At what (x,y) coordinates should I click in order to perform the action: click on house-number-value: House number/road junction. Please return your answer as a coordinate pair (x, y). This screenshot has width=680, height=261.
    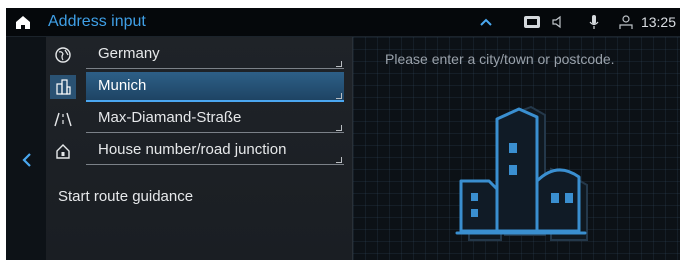
    Looking at the image, I should click on (192, 149).